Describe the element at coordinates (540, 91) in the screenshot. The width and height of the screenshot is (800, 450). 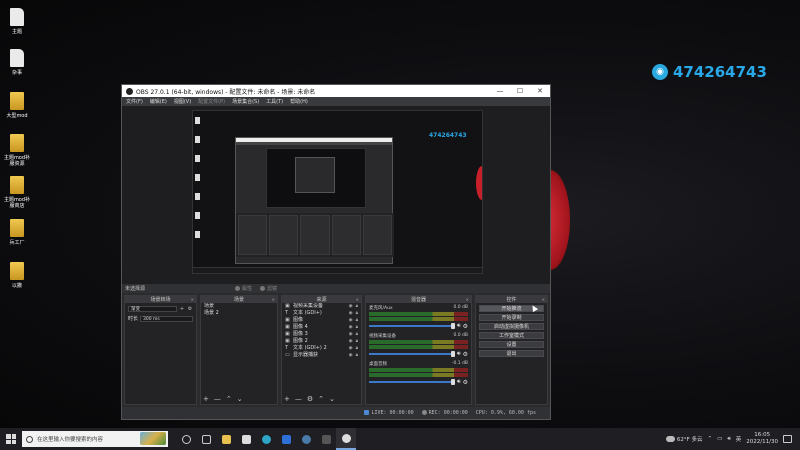
I see `close-button: ✕` at that location.